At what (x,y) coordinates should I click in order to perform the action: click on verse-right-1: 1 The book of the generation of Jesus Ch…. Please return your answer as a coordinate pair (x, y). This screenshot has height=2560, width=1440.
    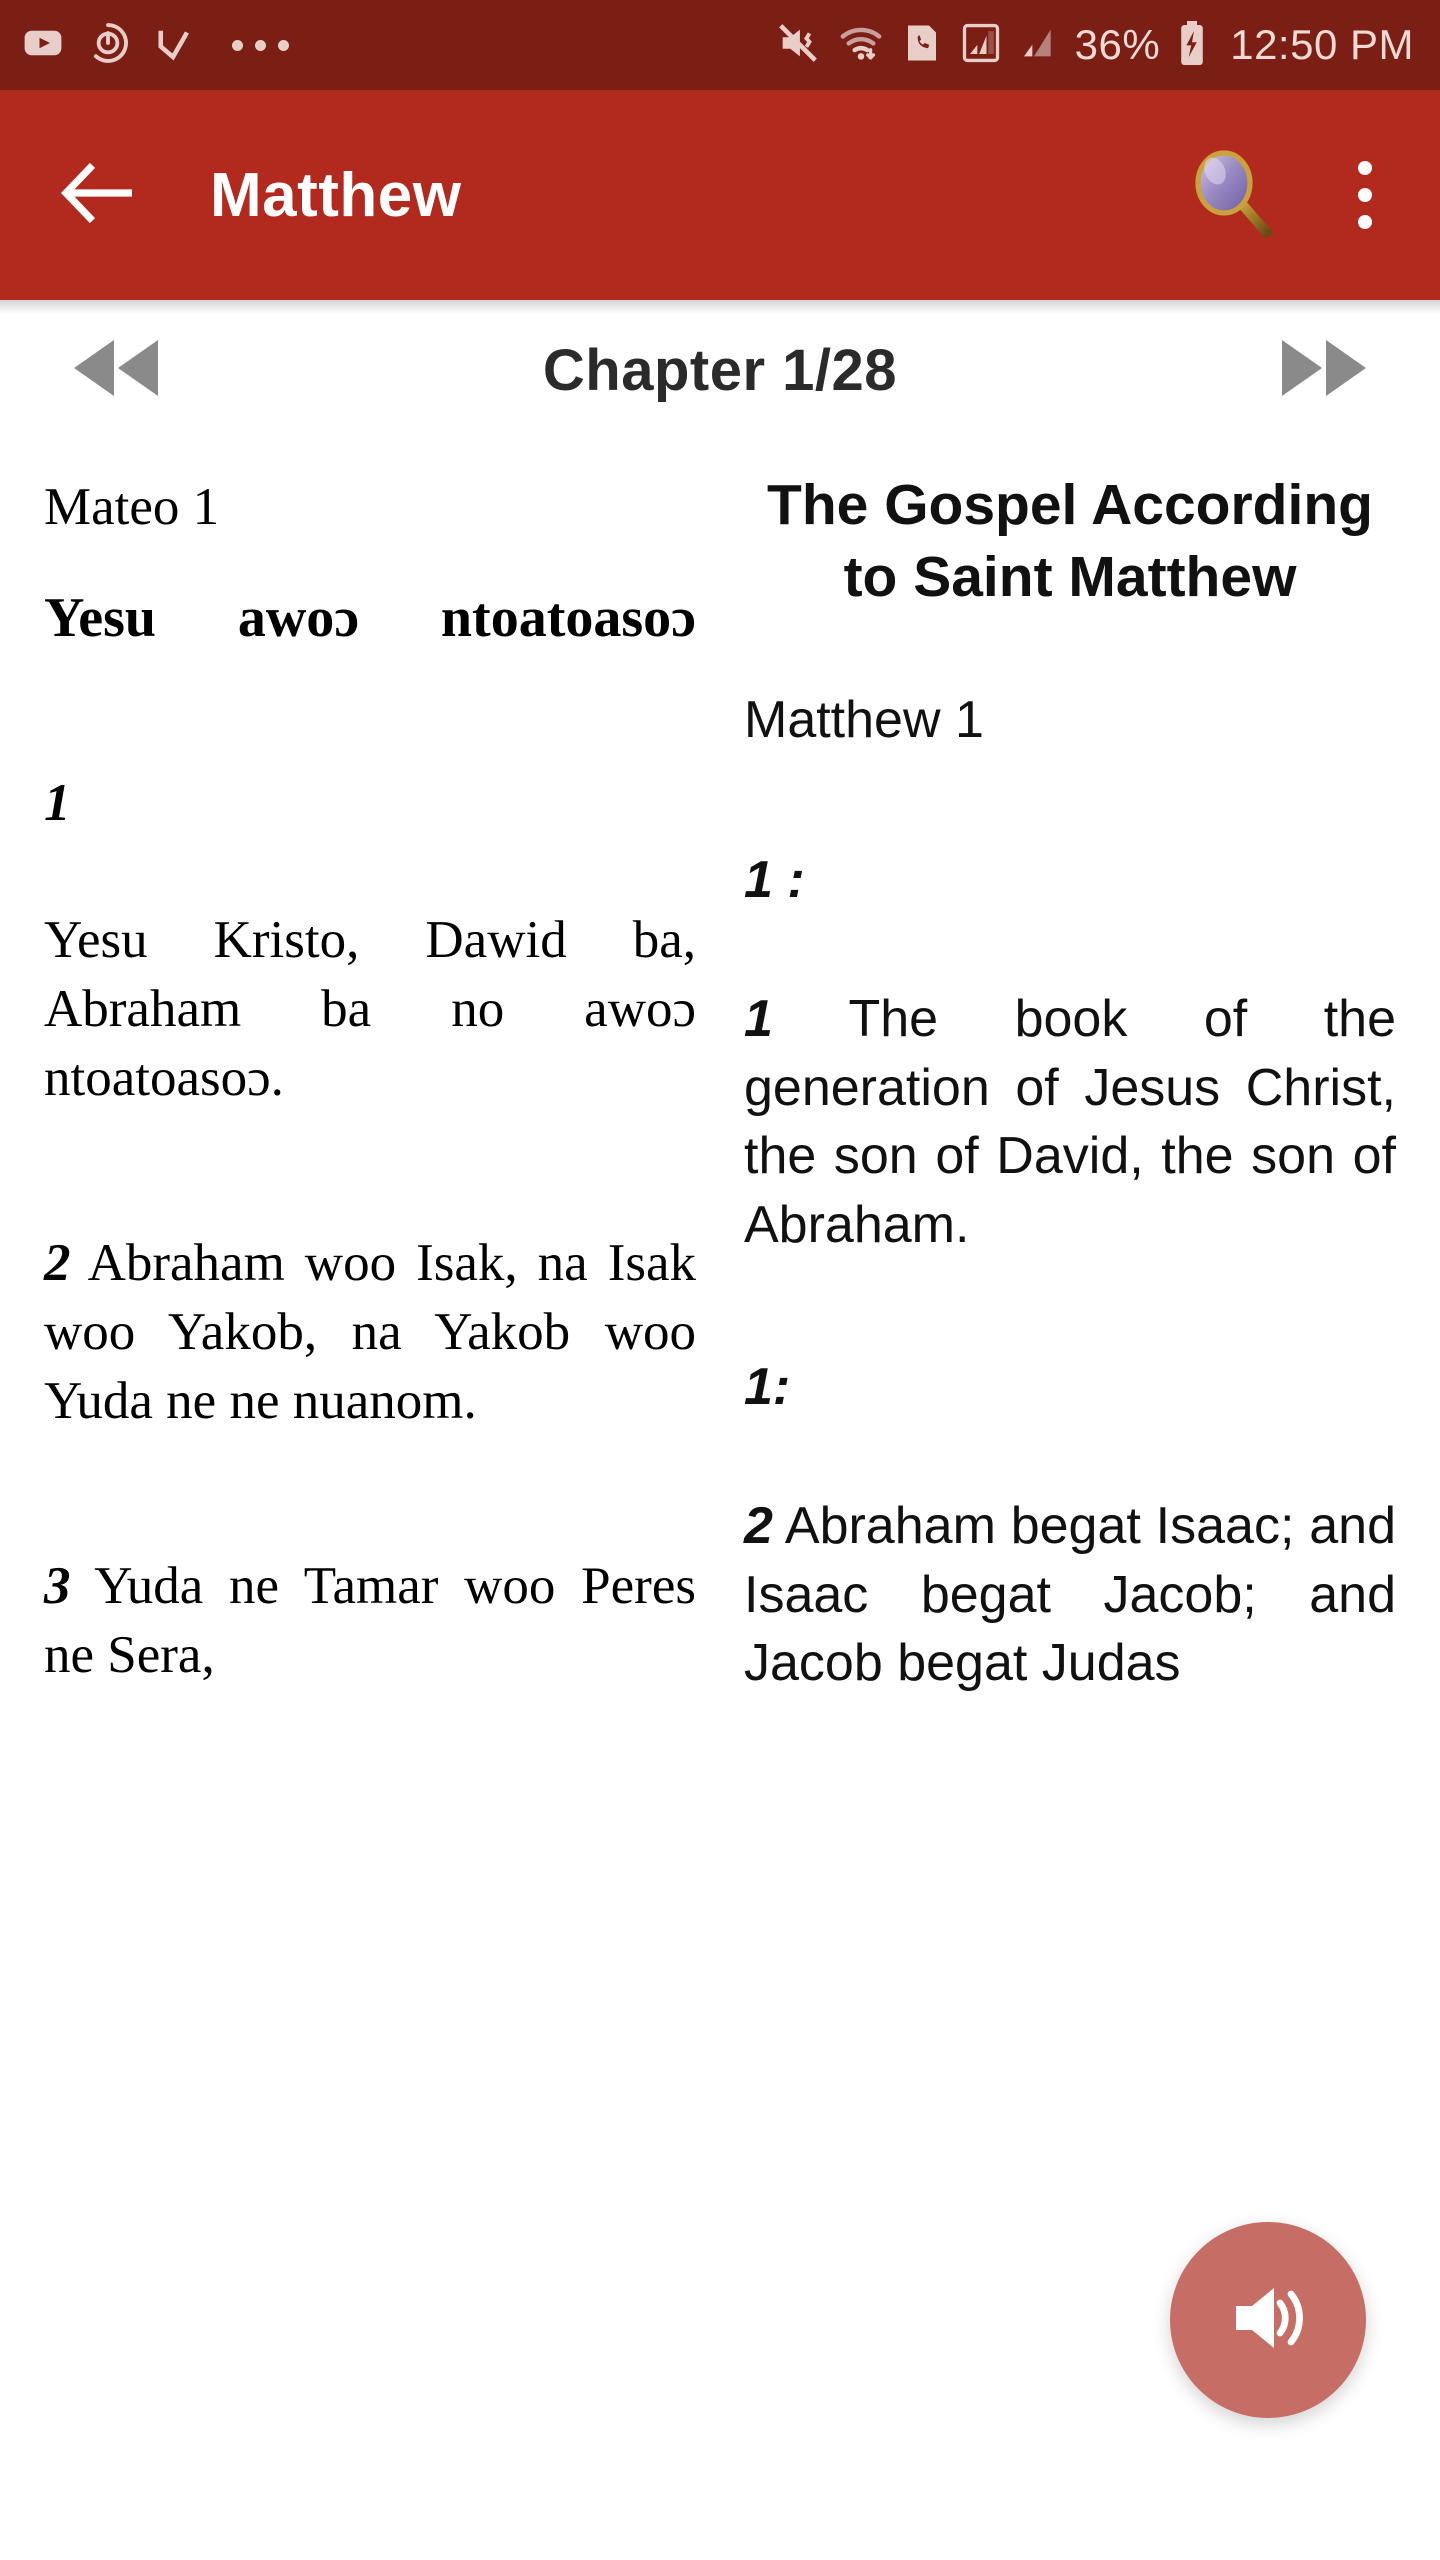
    Looking at the image, I should click on (1070, 1122).